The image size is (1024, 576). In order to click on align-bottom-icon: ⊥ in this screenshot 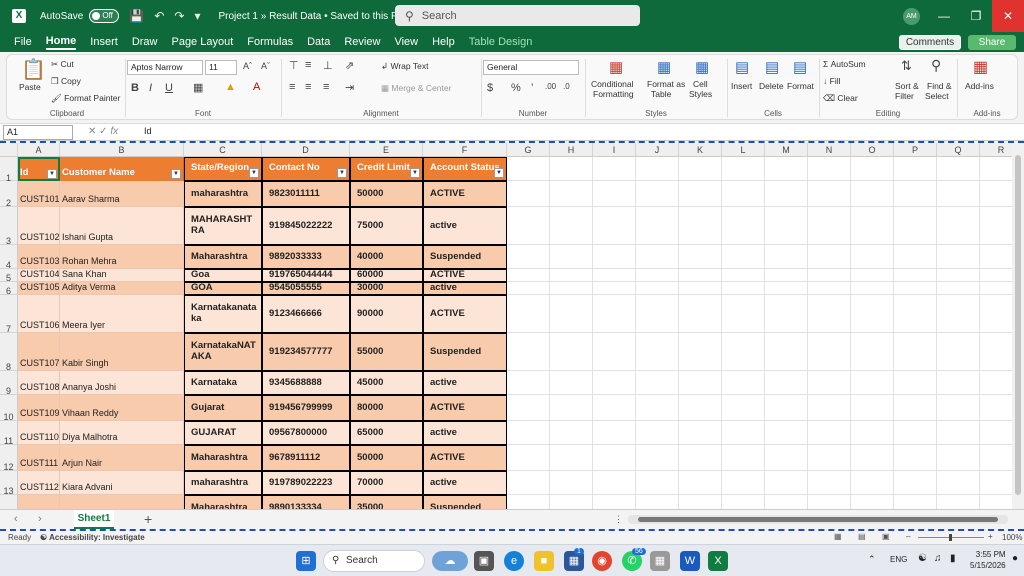, I will do `click(328, 65)`.